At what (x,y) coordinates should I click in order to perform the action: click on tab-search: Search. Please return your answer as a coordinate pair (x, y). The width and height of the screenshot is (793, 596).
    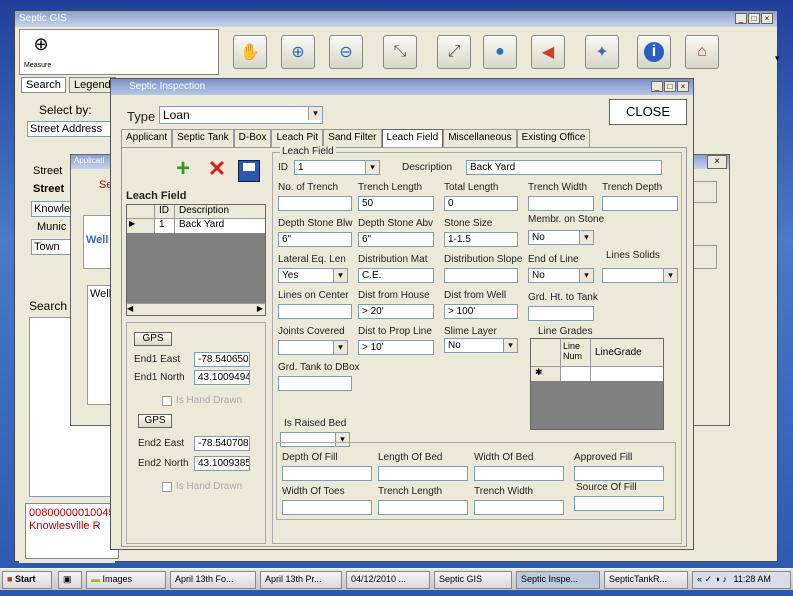
    Looking at the image, I should click on (43, 85).